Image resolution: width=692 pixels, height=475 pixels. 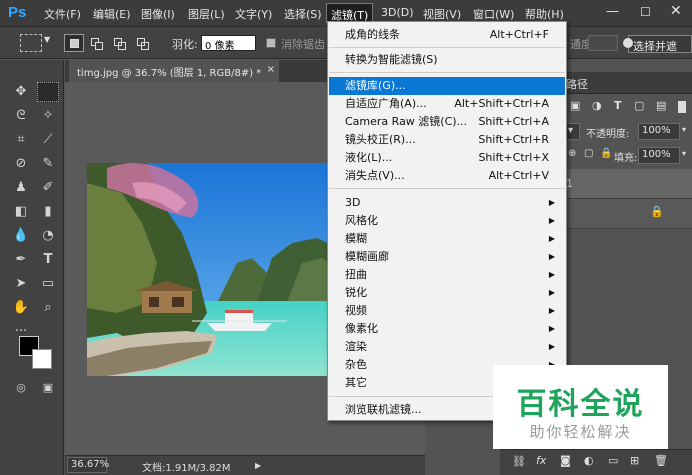 What do you see at coordinates (258, 465) in the screenshot?
I see `status-arrow-icon: ▶` at bounding box center [258, 465].